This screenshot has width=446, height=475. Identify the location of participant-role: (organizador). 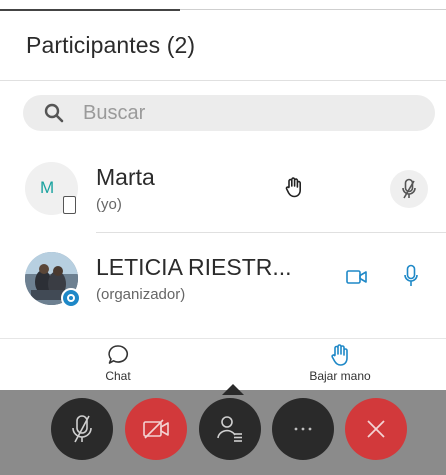
(141, 294).